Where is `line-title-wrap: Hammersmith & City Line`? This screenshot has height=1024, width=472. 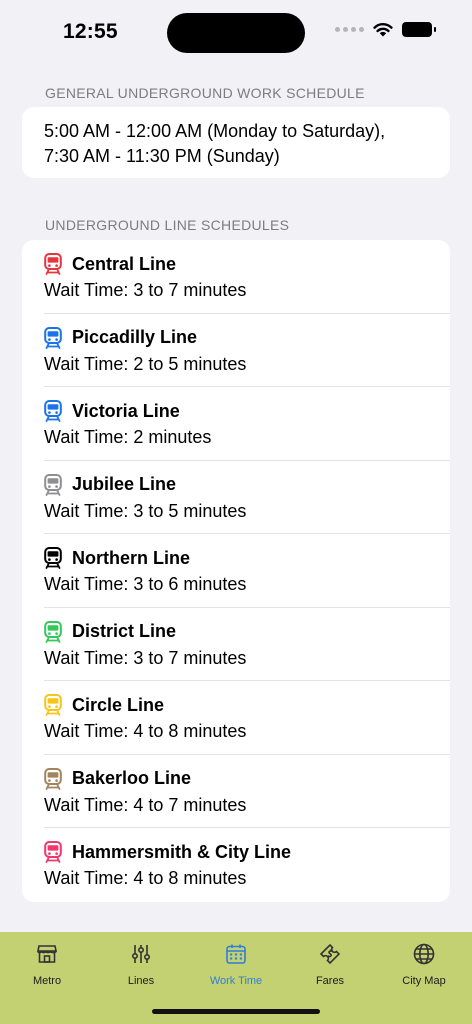
line-title-wrap: Hammersmith & City Line is located at coordinates (167, 852).